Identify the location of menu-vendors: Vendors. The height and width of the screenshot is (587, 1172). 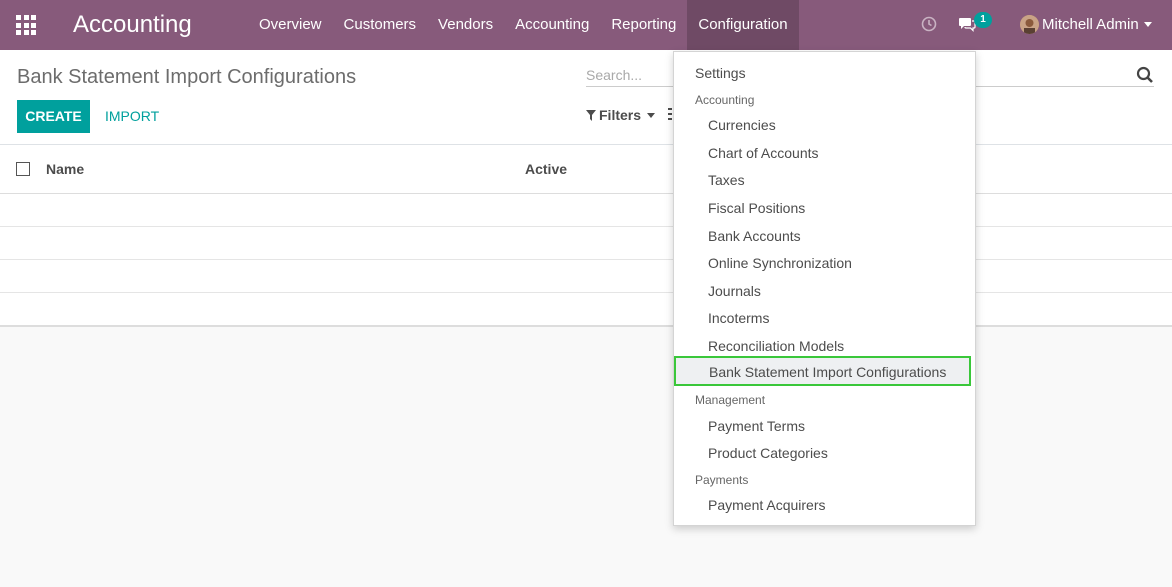
(465, 25).